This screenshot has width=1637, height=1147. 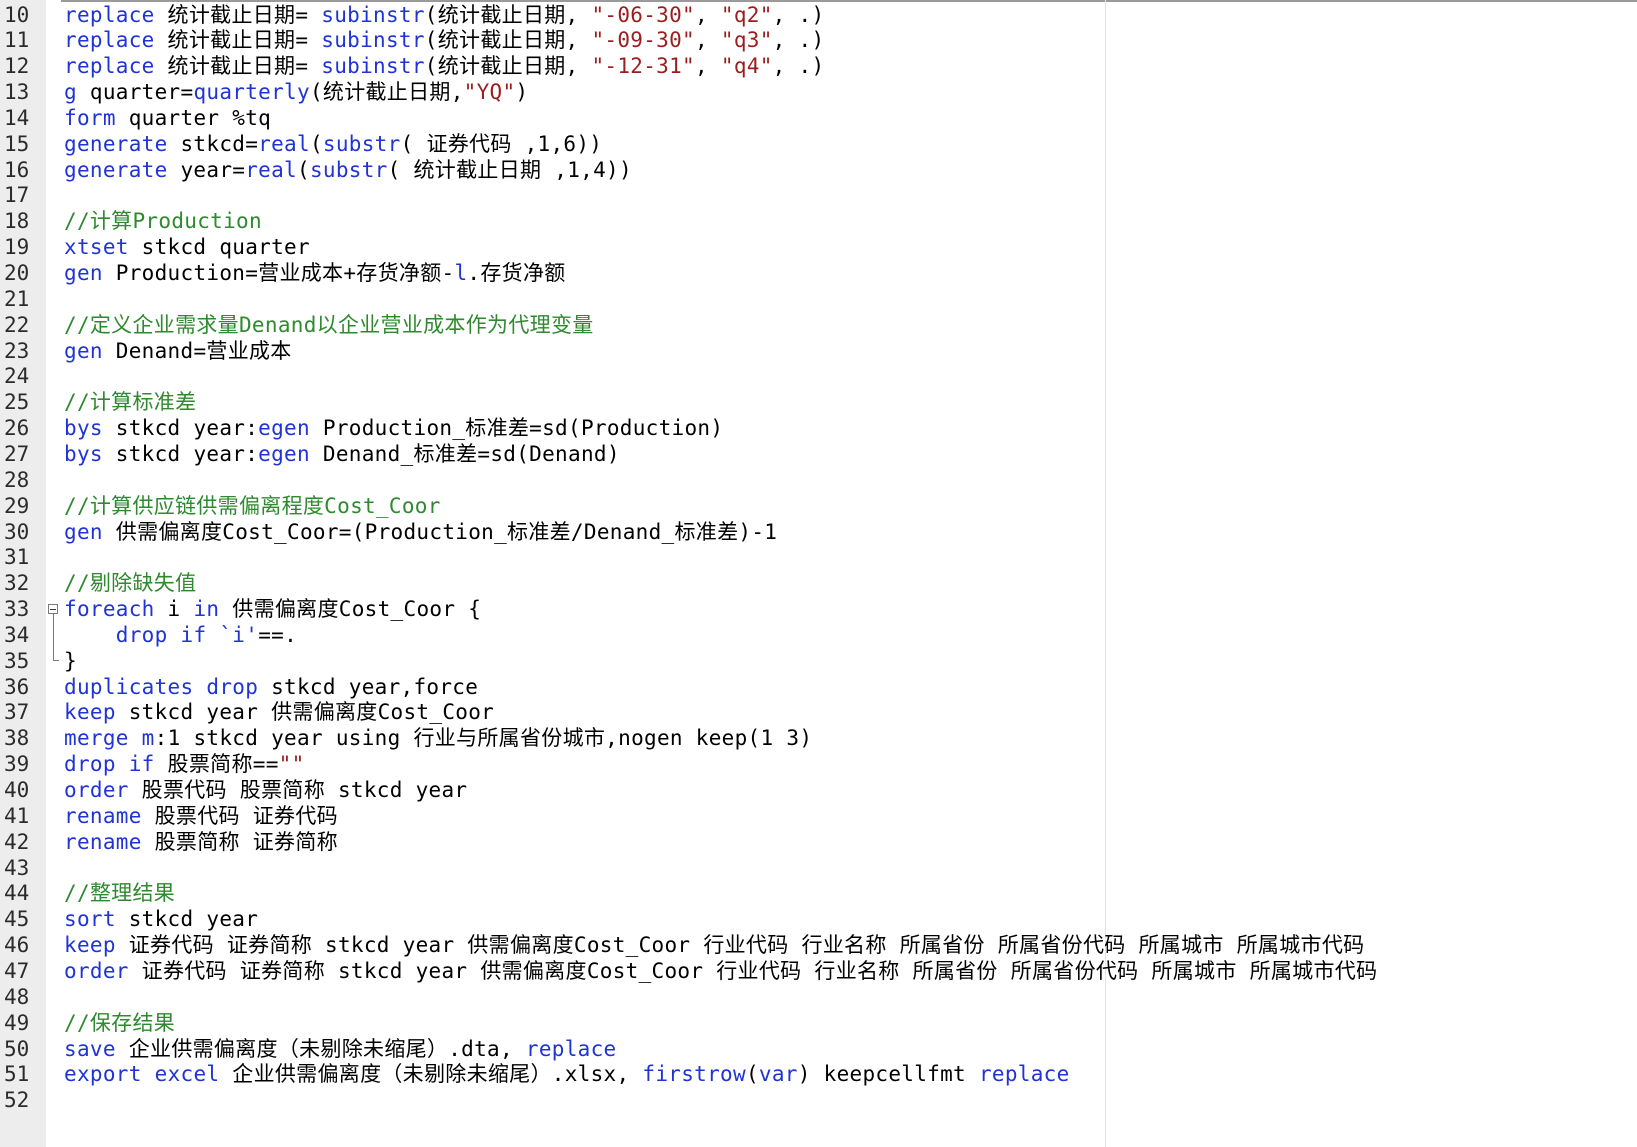 I want to click on code-text: generate stkcd=real(substr( 证券代码 ,1,6)), so click(x=333, y=144).